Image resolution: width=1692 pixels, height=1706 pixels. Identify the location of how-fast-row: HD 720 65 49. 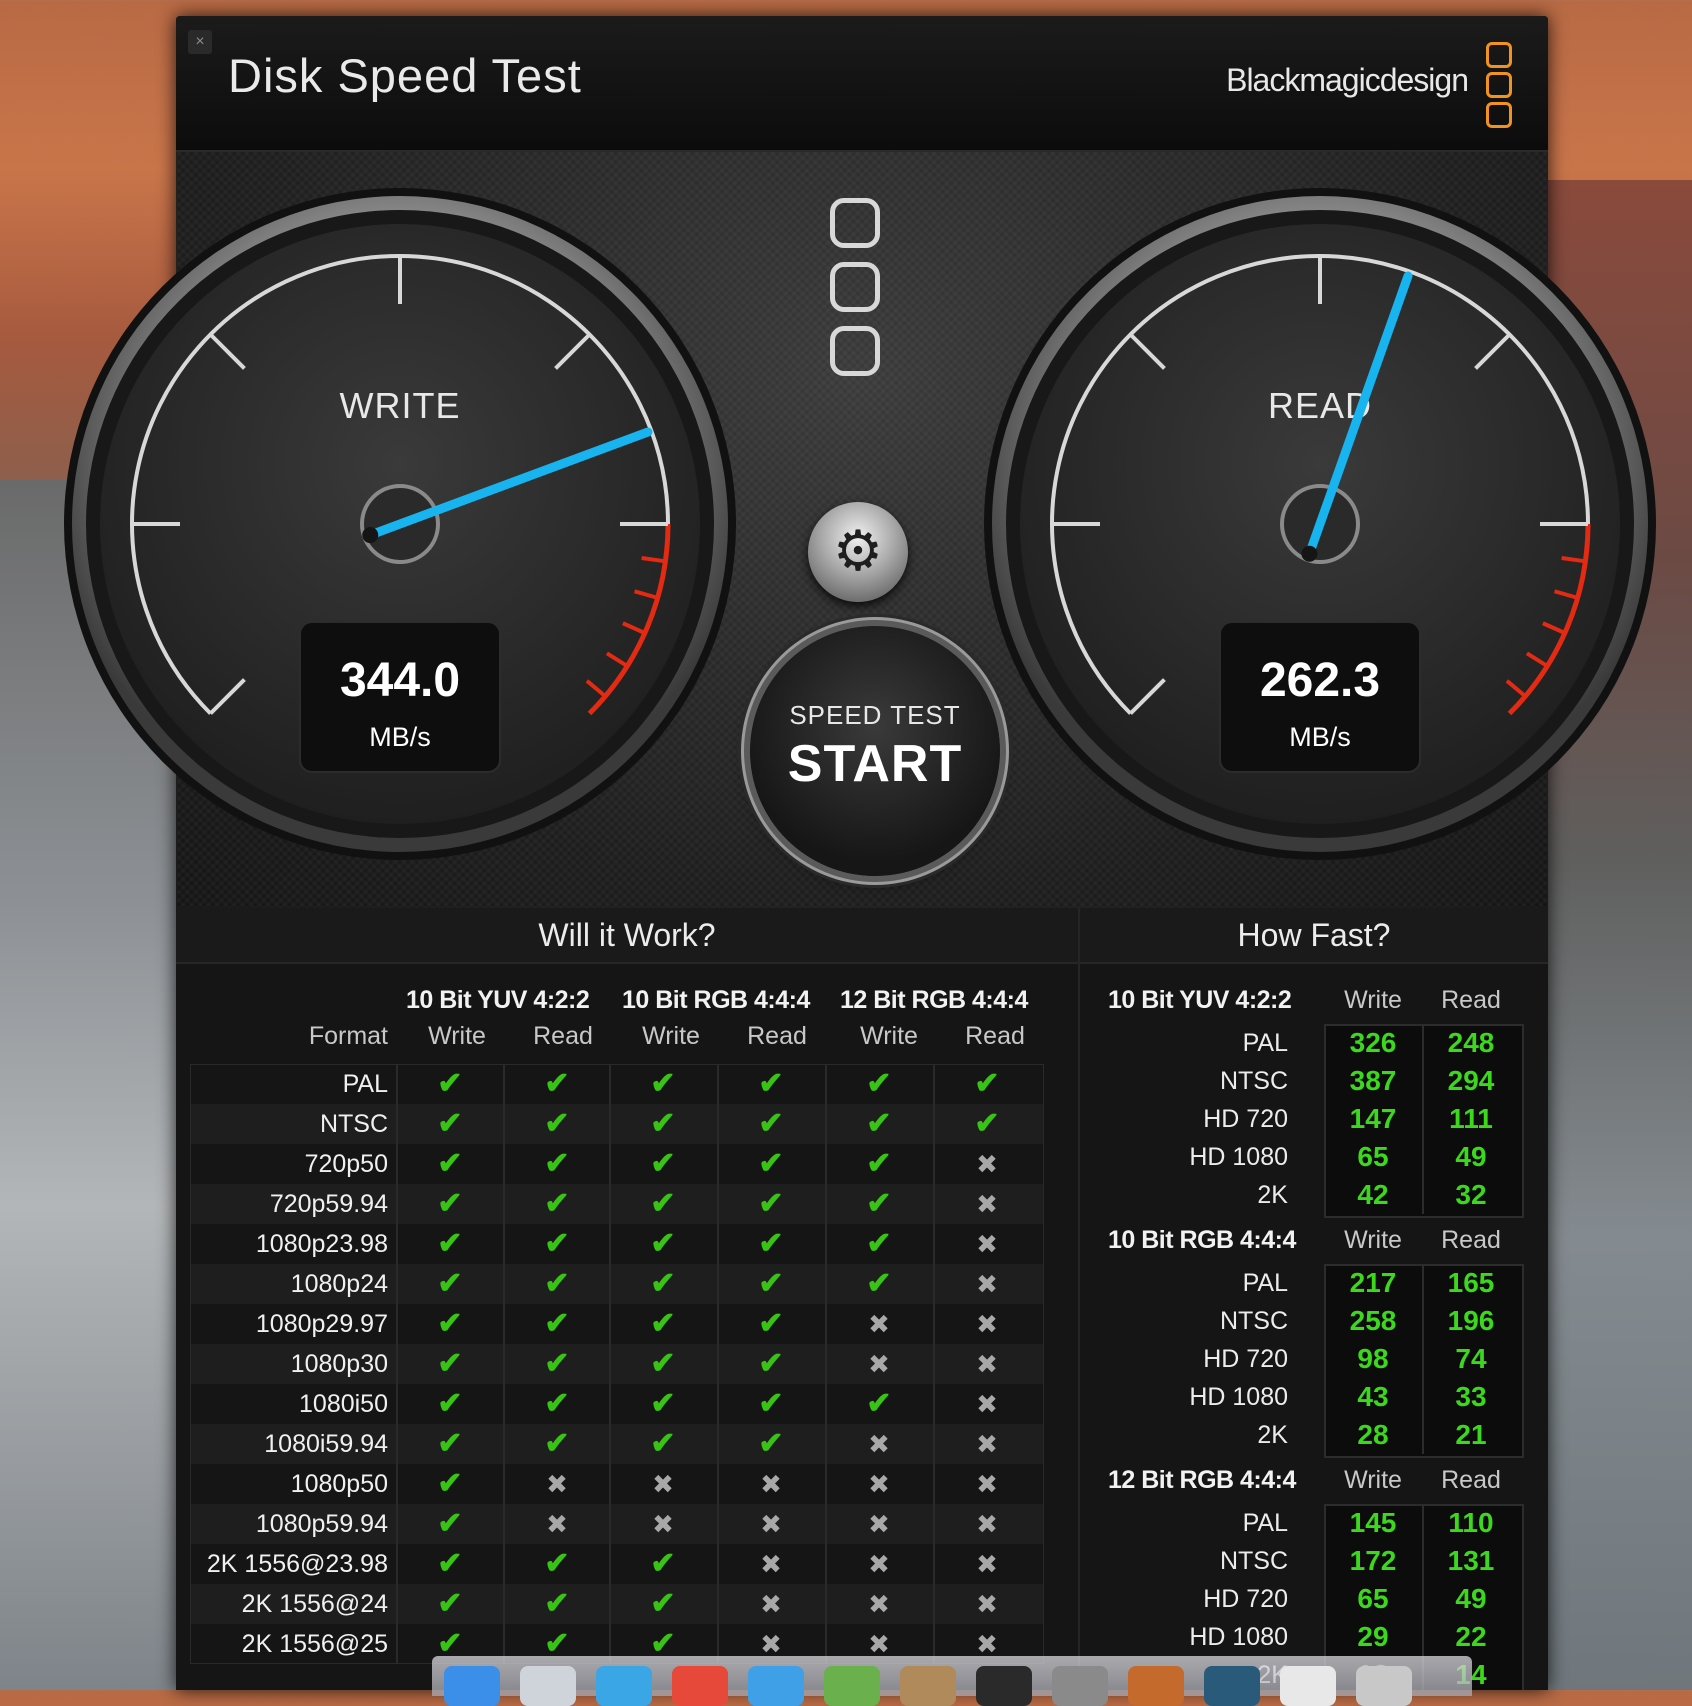
(1313, 1599).